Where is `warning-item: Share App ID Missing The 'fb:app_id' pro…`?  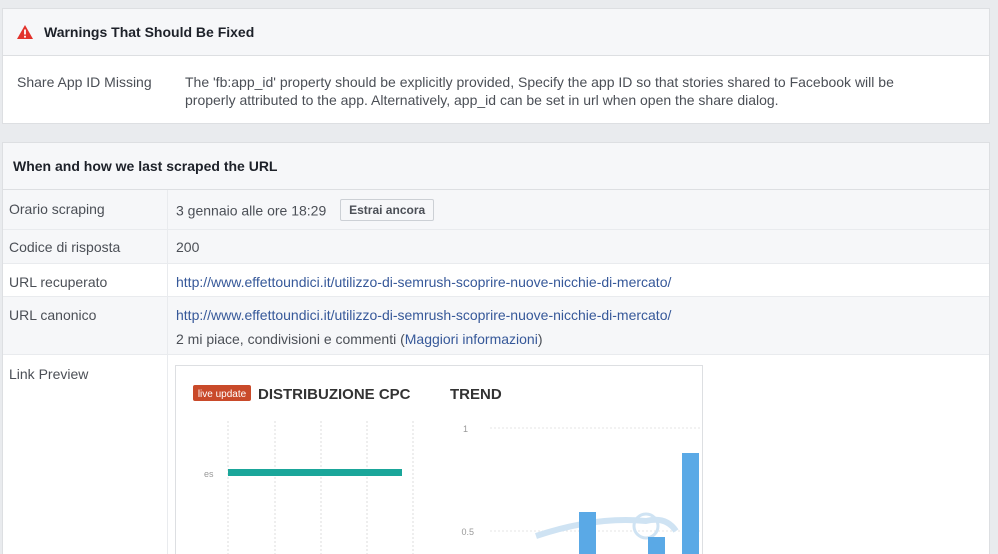 warning-item: Share App ID Missing The 'fb:app_id' pro… is located at coordinates (496, 82).